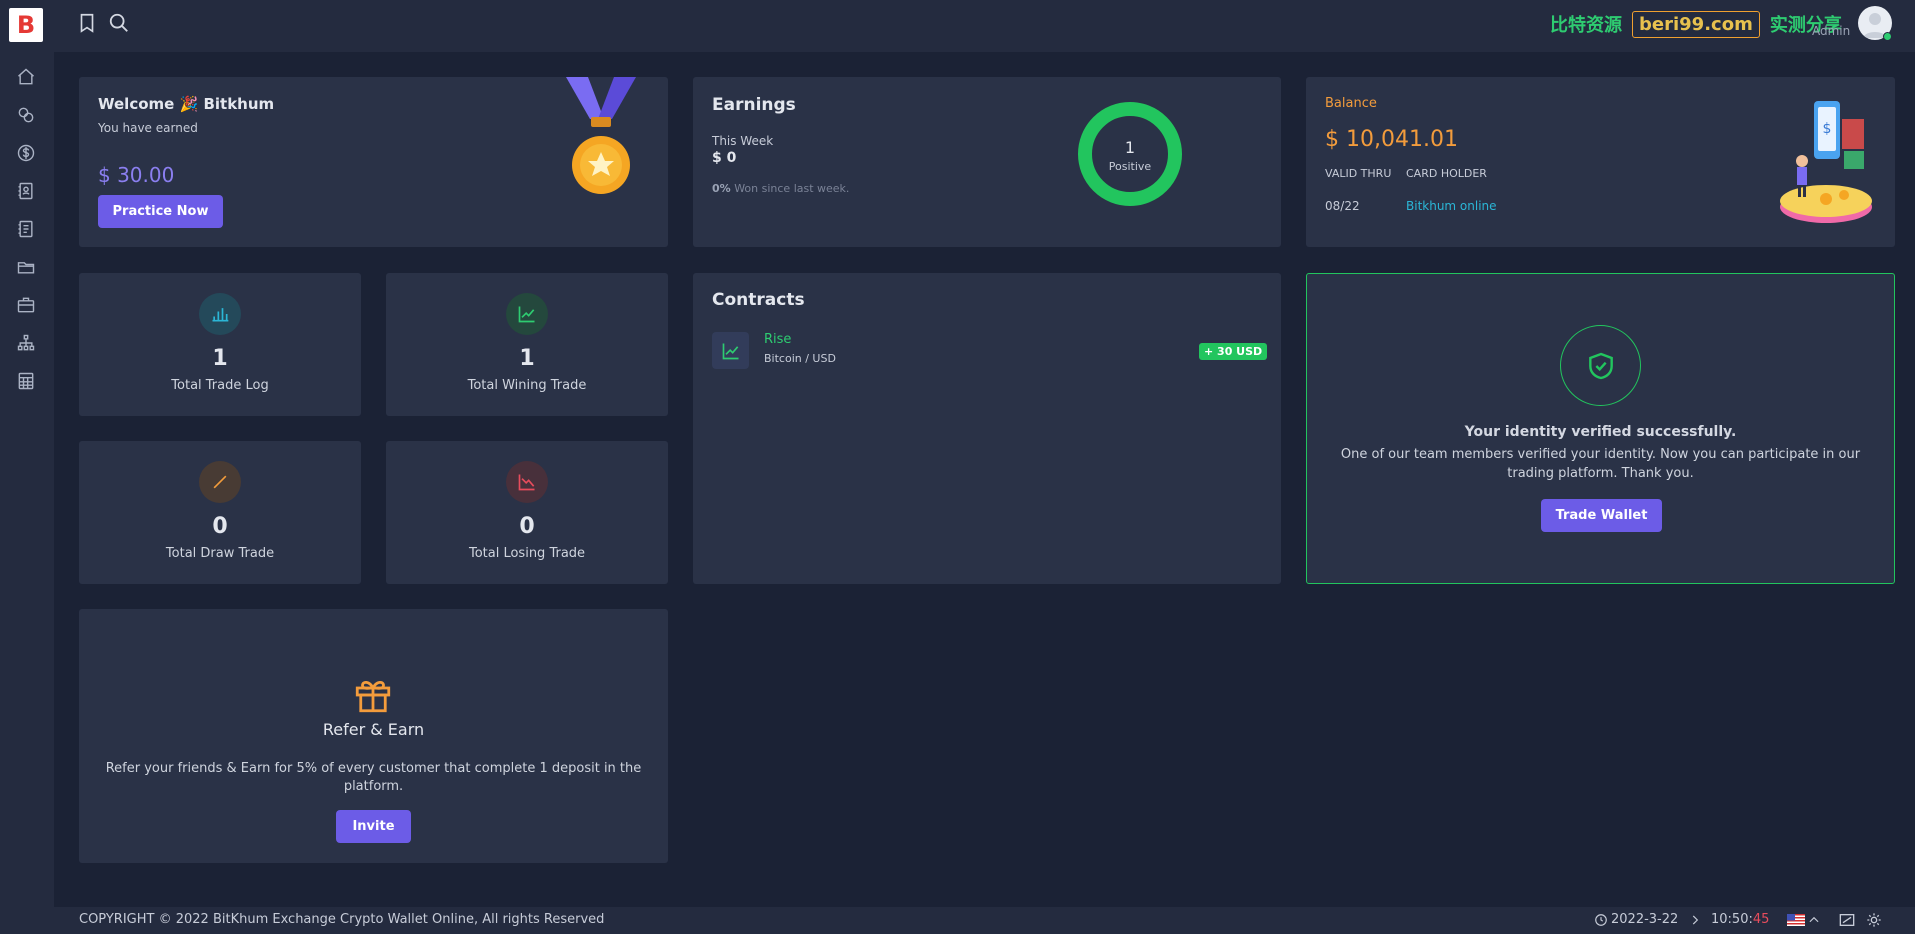 Image resolution: width=1915 pixels, height=934 pixels. What do you see at coordinates (1732, 919) in the screenshot?
I see `footer-time-hm: 10:50:` at bounding box center [1732, 919].